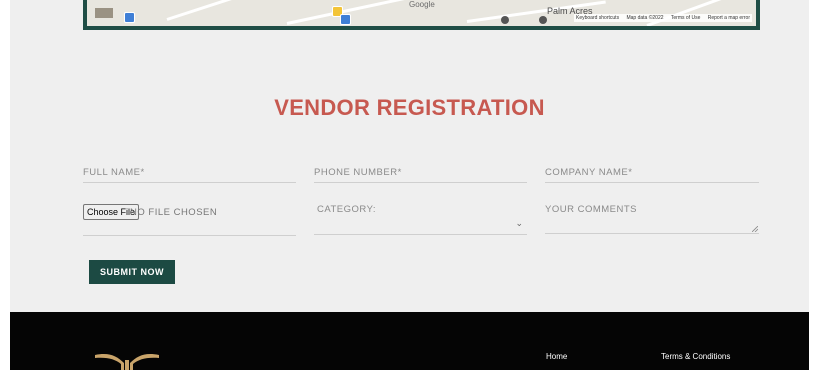 The width and height of the screenshot is (819, 370). I want to click on category-placeholder: CATEGORY:, so click(347, 209).